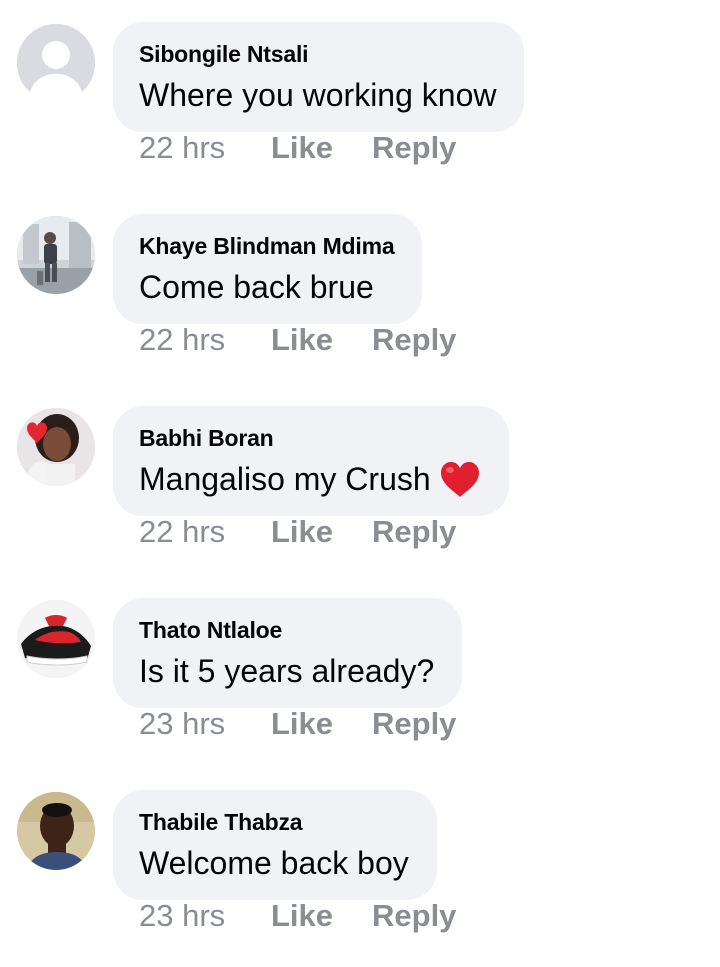  I want to click on comment-author: Sibongile Ntsali, so click(317, 54).